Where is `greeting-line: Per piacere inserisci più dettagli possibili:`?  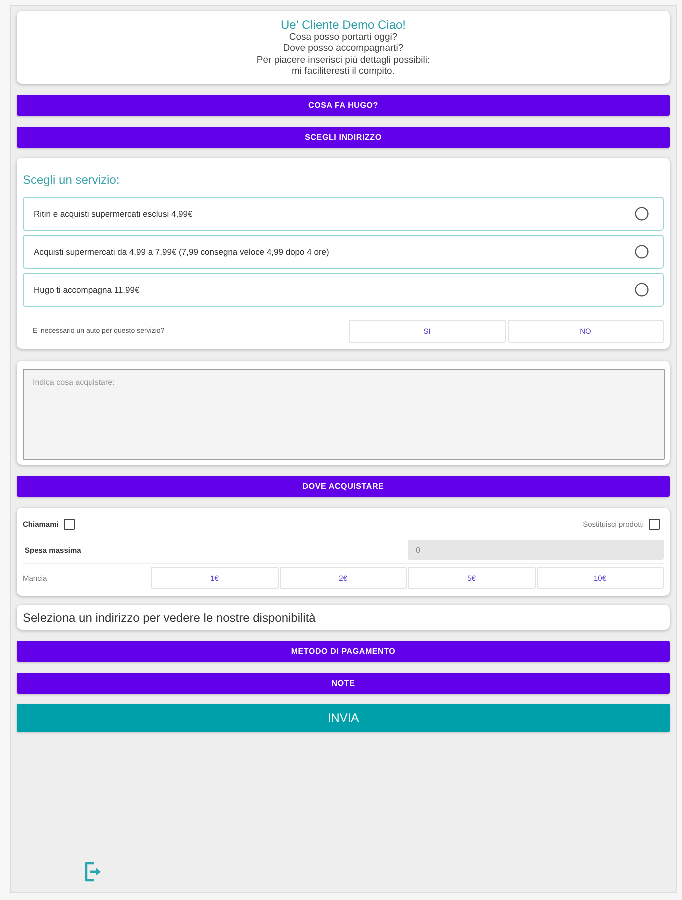 greeting-line: Per piacere inserisci più dettagli possibili: is located at coordinates (344, 60).